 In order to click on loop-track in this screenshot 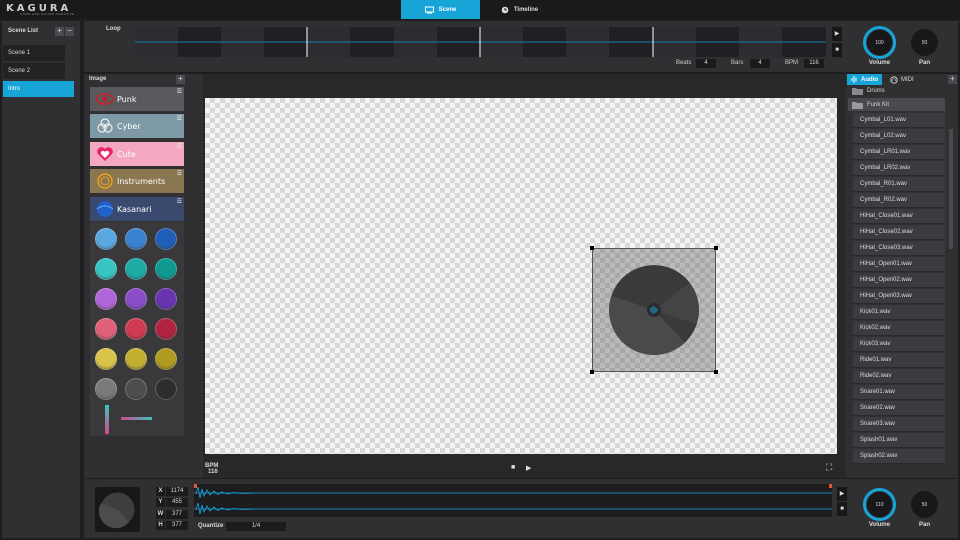, I will do `click(480, 42)`.